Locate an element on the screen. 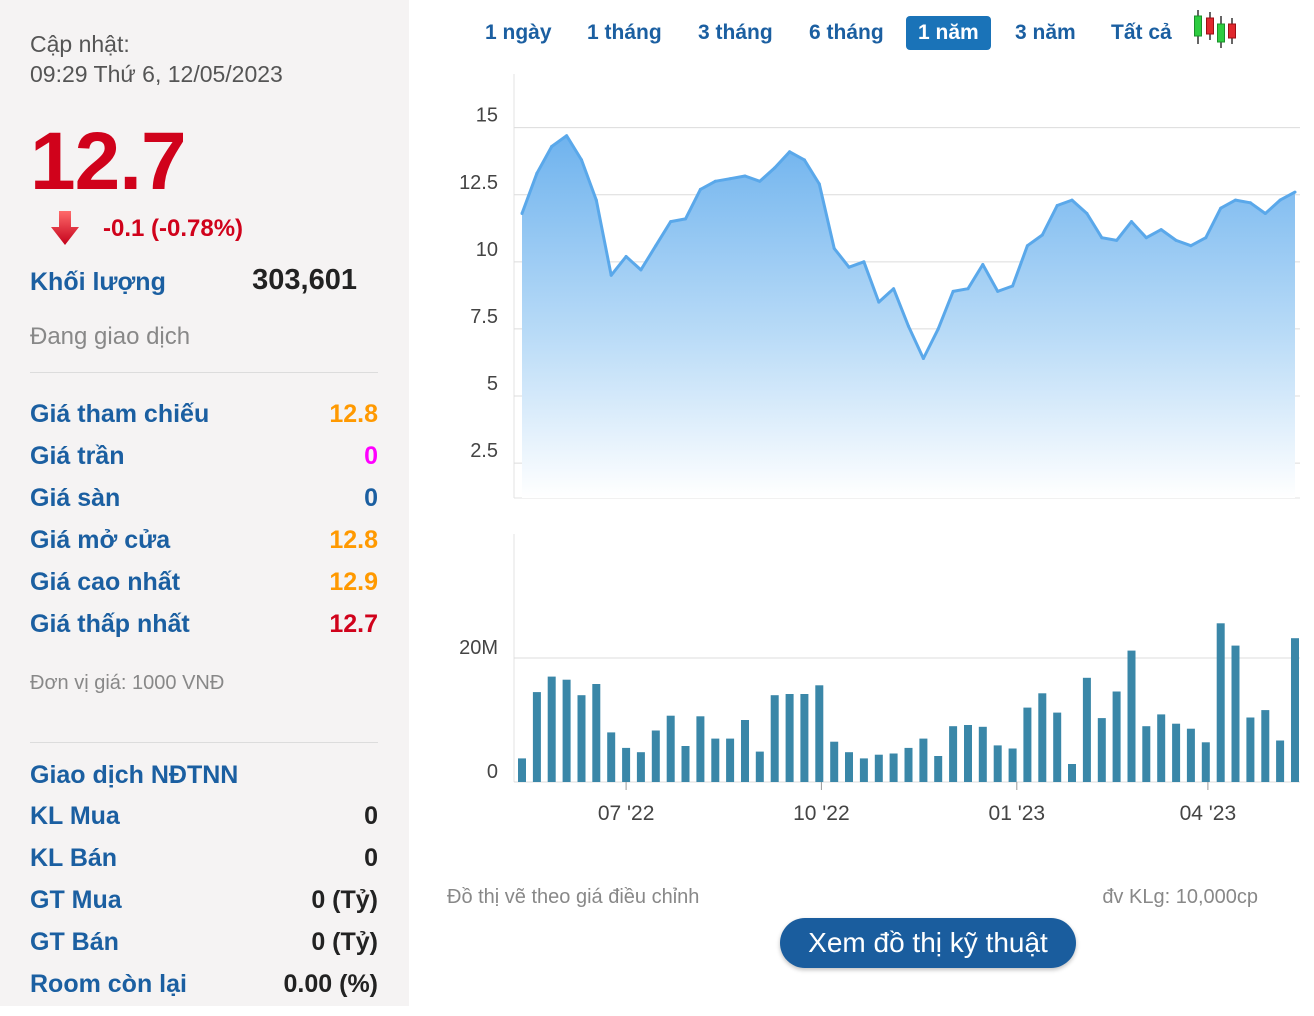  tab-6-months: 6 tháng is located at coordinates (846, 33).